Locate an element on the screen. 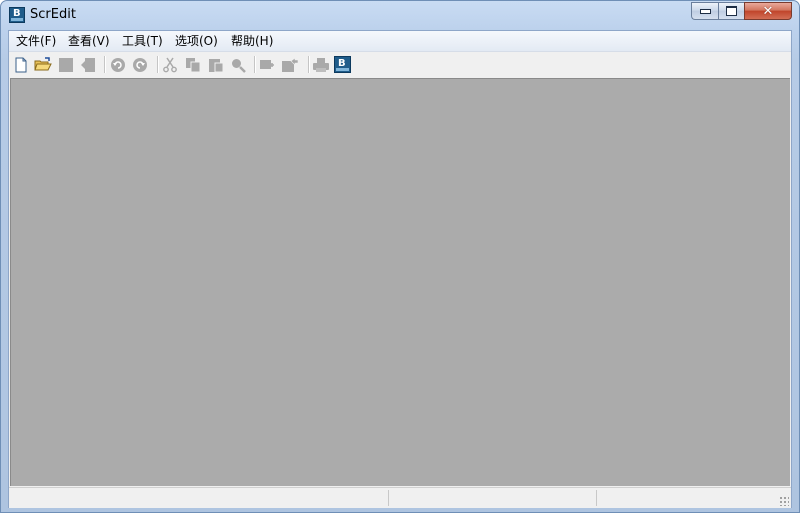 This screenshot has width=800, height=513. minimize-icon is located at coordinates (705, 11).